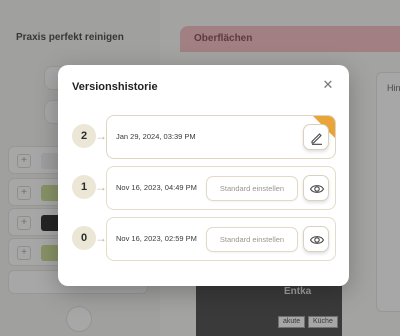  Describe the element at coordinates (84, 136) in the screenshot. I see `version-number-badge: 2` at that location.